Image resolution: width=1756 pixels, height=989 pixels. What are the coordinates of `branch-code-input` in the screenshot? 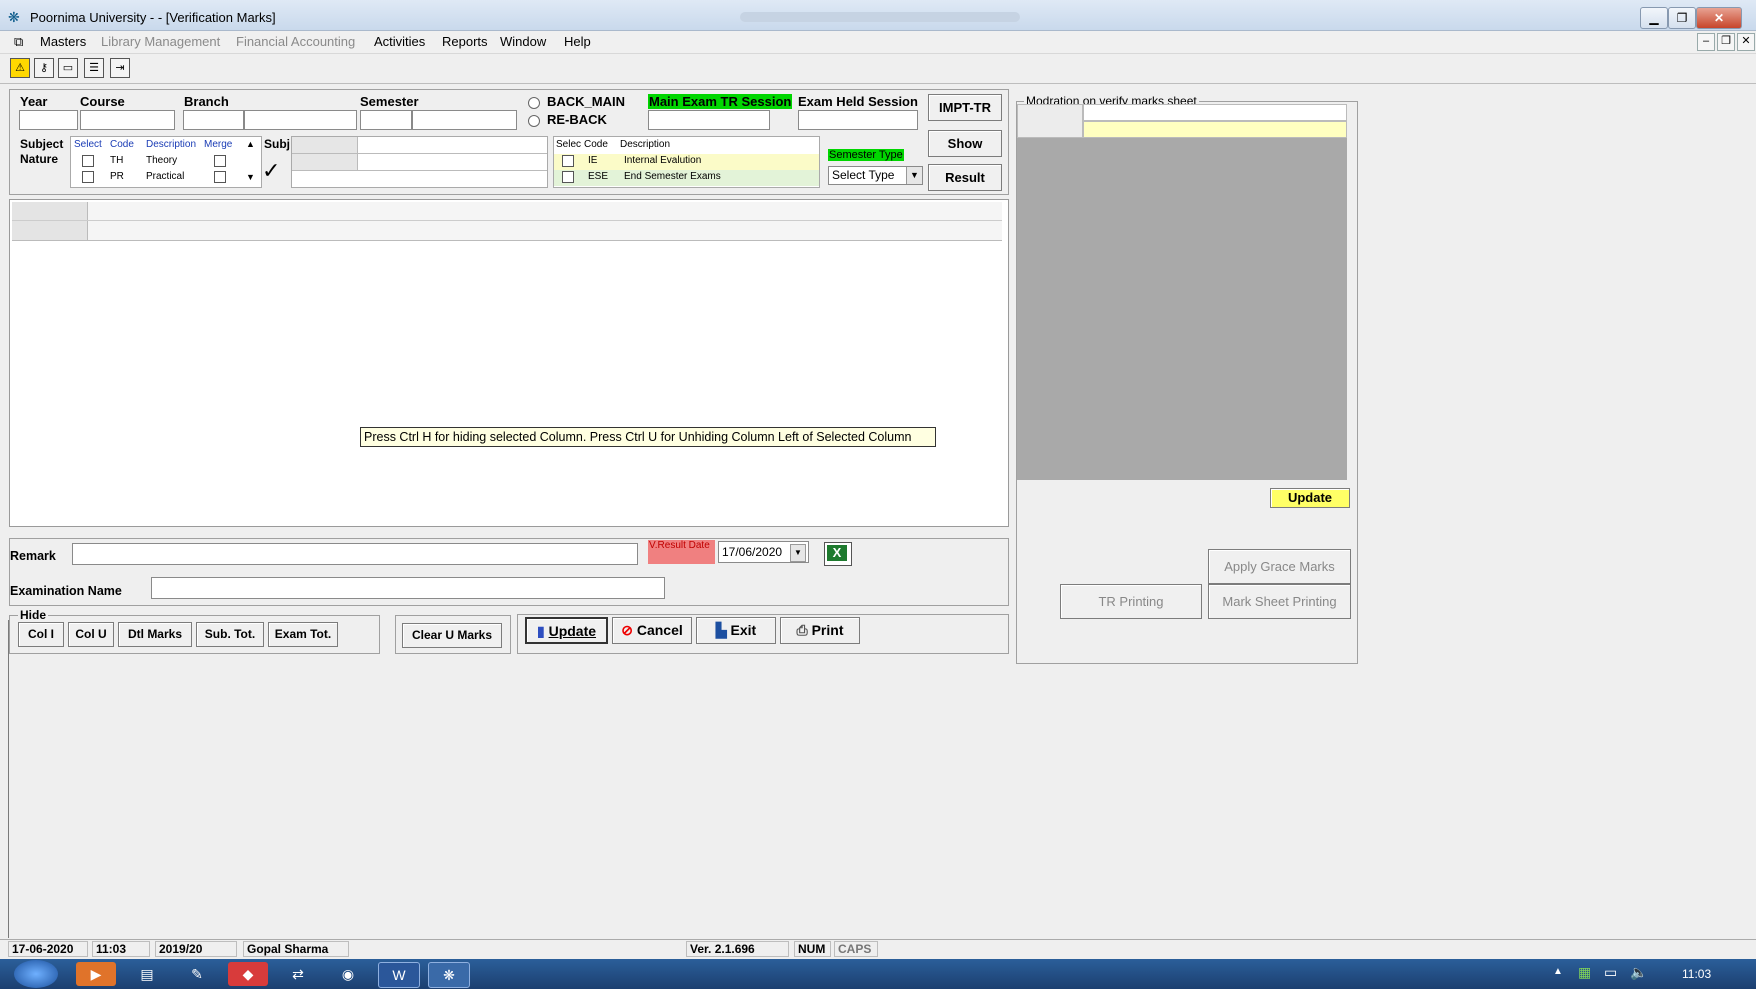 It's located at (213, 120).